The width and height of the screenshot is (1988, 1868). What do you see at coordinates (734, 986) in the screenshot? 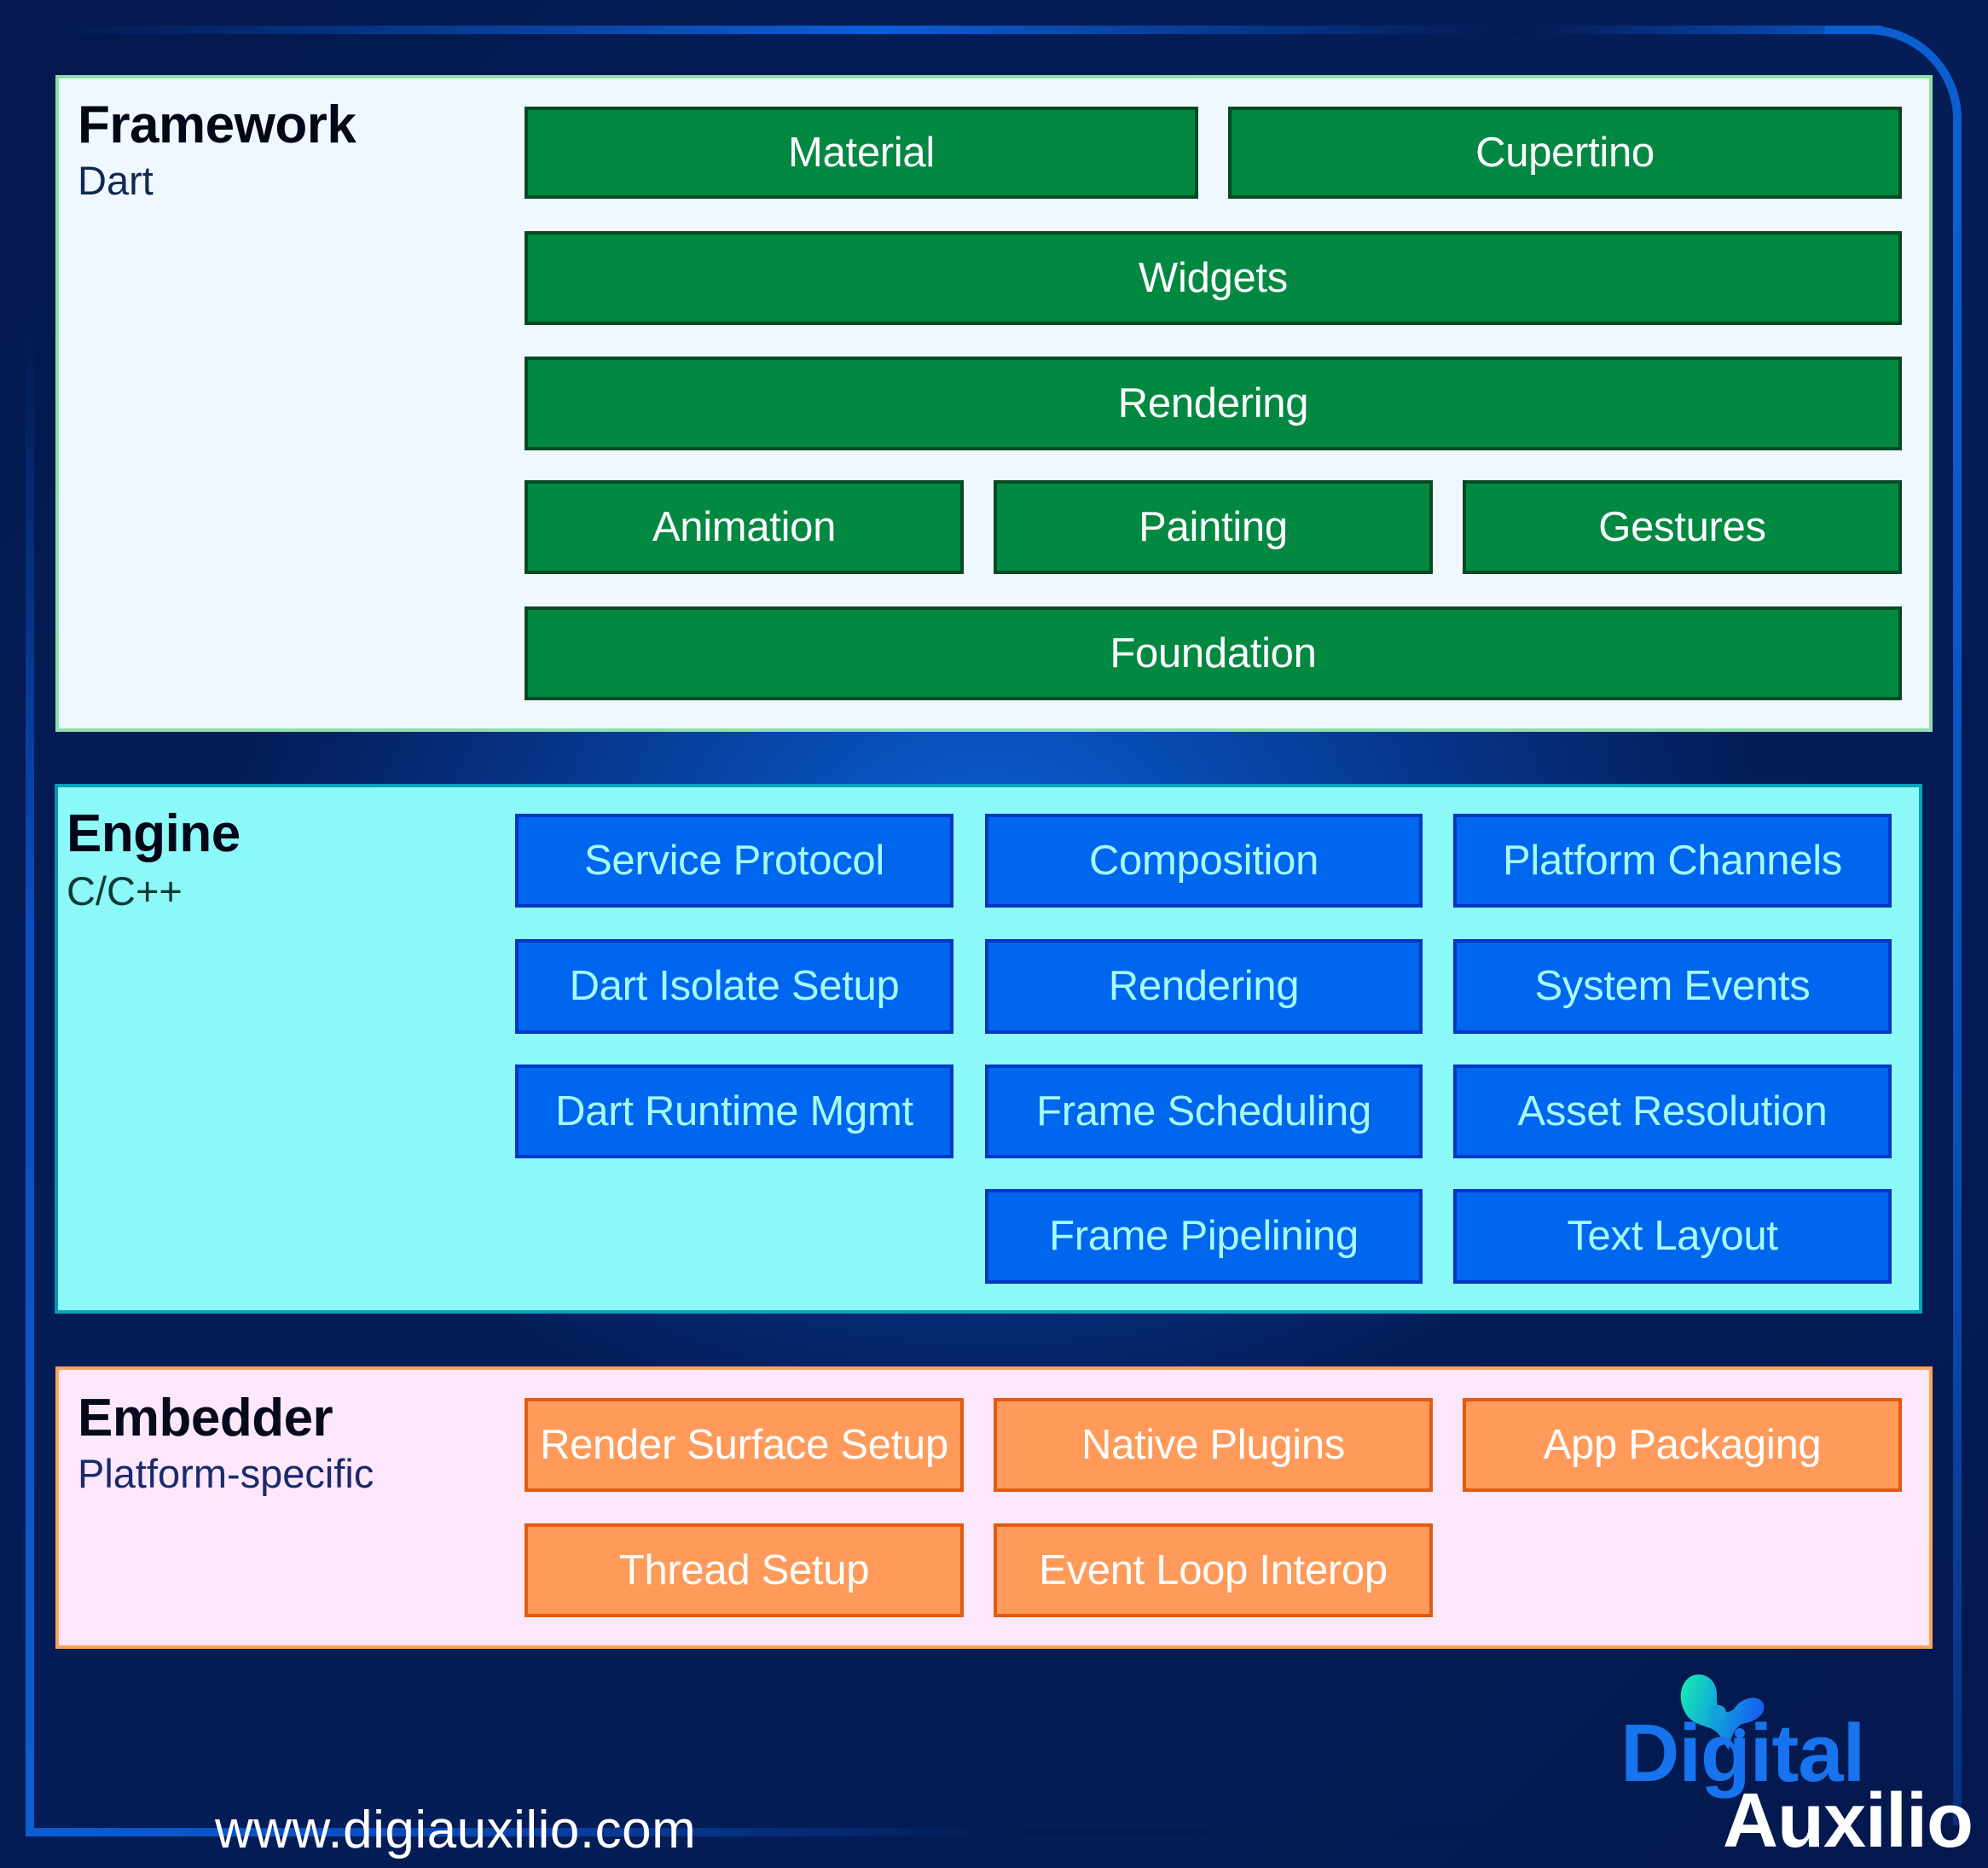
I see `engine-box-dart-isolate-setup: Dart Isolate Setup` at bounding box center [734, 986].